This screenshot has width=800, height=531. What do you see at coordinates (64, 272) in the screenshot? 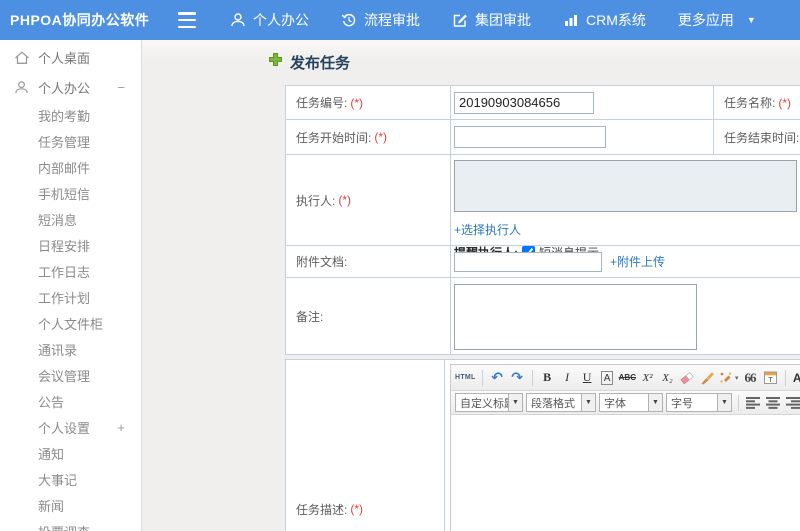
I see `sidebar-item-label: 工作日志` at bounding box center [64, 272].